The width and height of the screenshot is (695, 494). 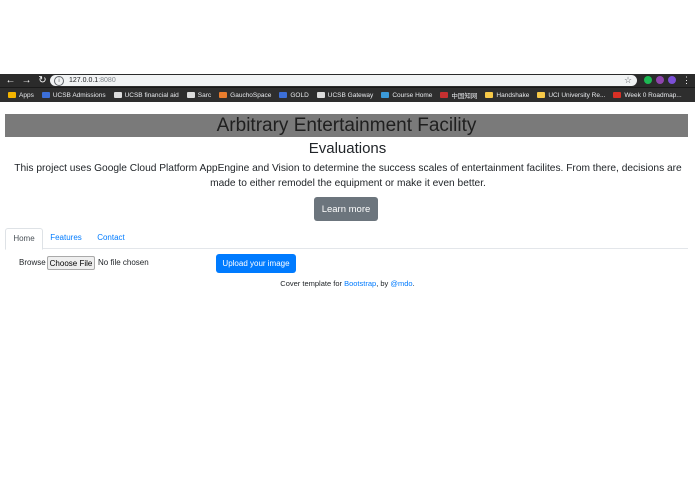 I want to click on bookmark-label: 中国知网, so click(x=464, y=96).